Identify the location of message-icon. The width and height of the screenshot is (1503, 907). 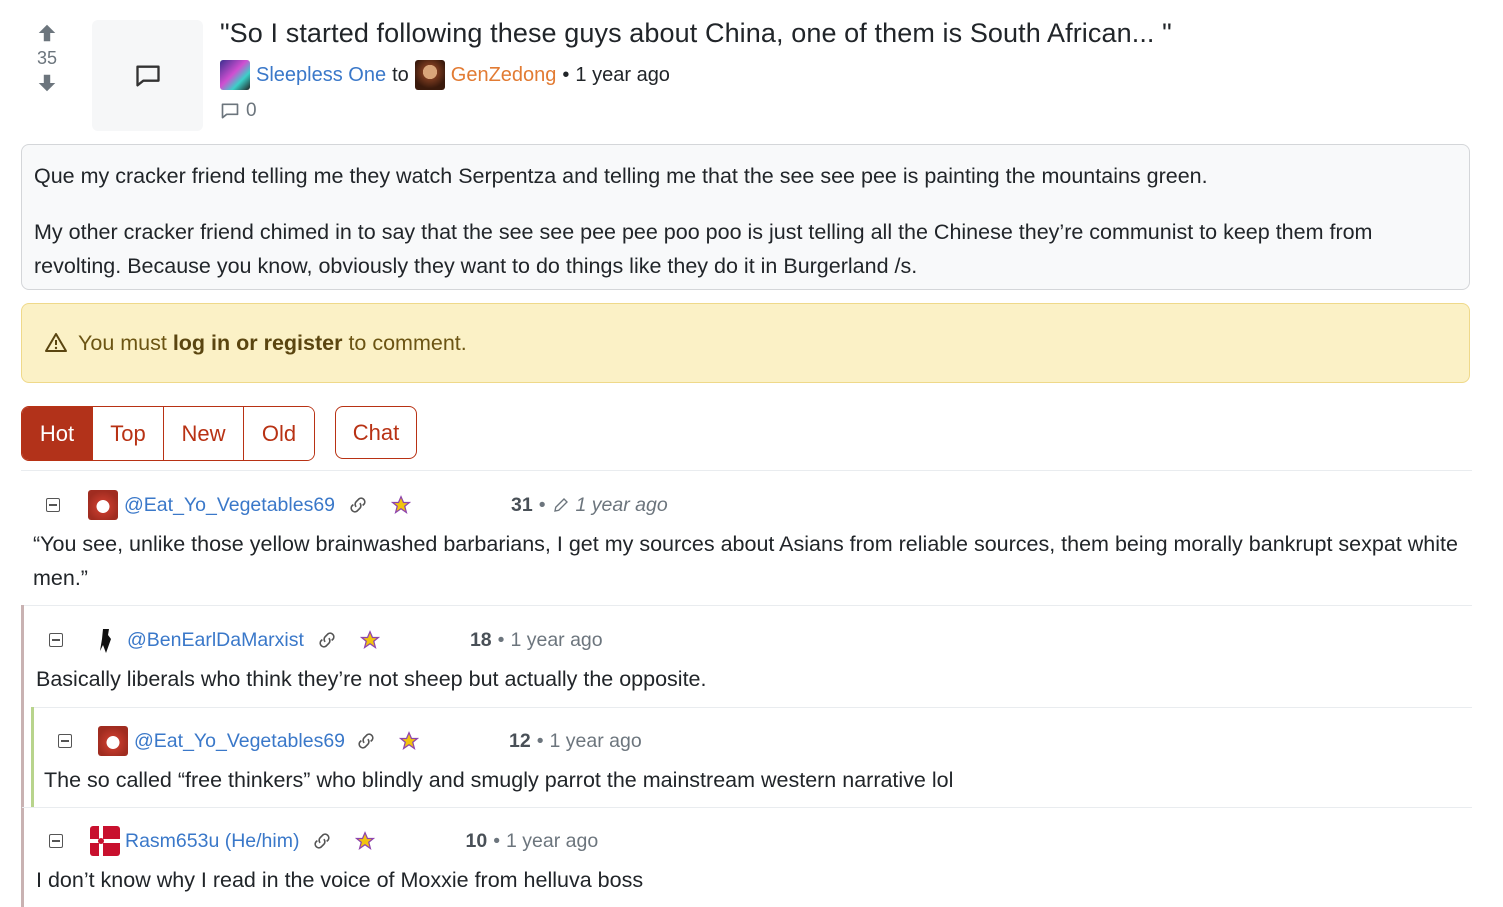
(147, 76).